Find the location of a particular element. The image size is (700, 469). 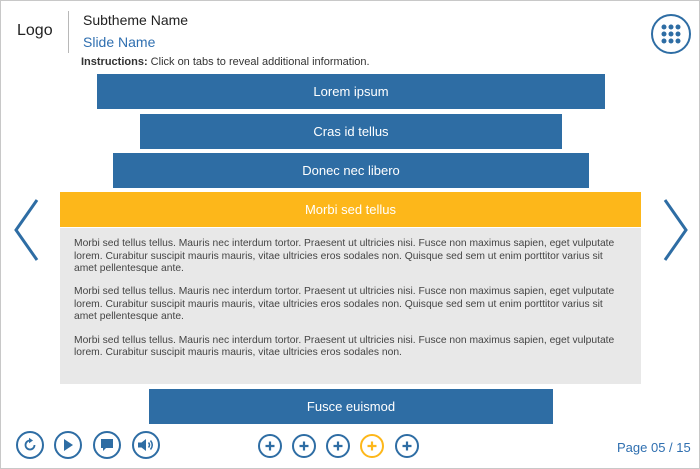

tab-label: Cras id tellus is located at coordinates (351, 131).